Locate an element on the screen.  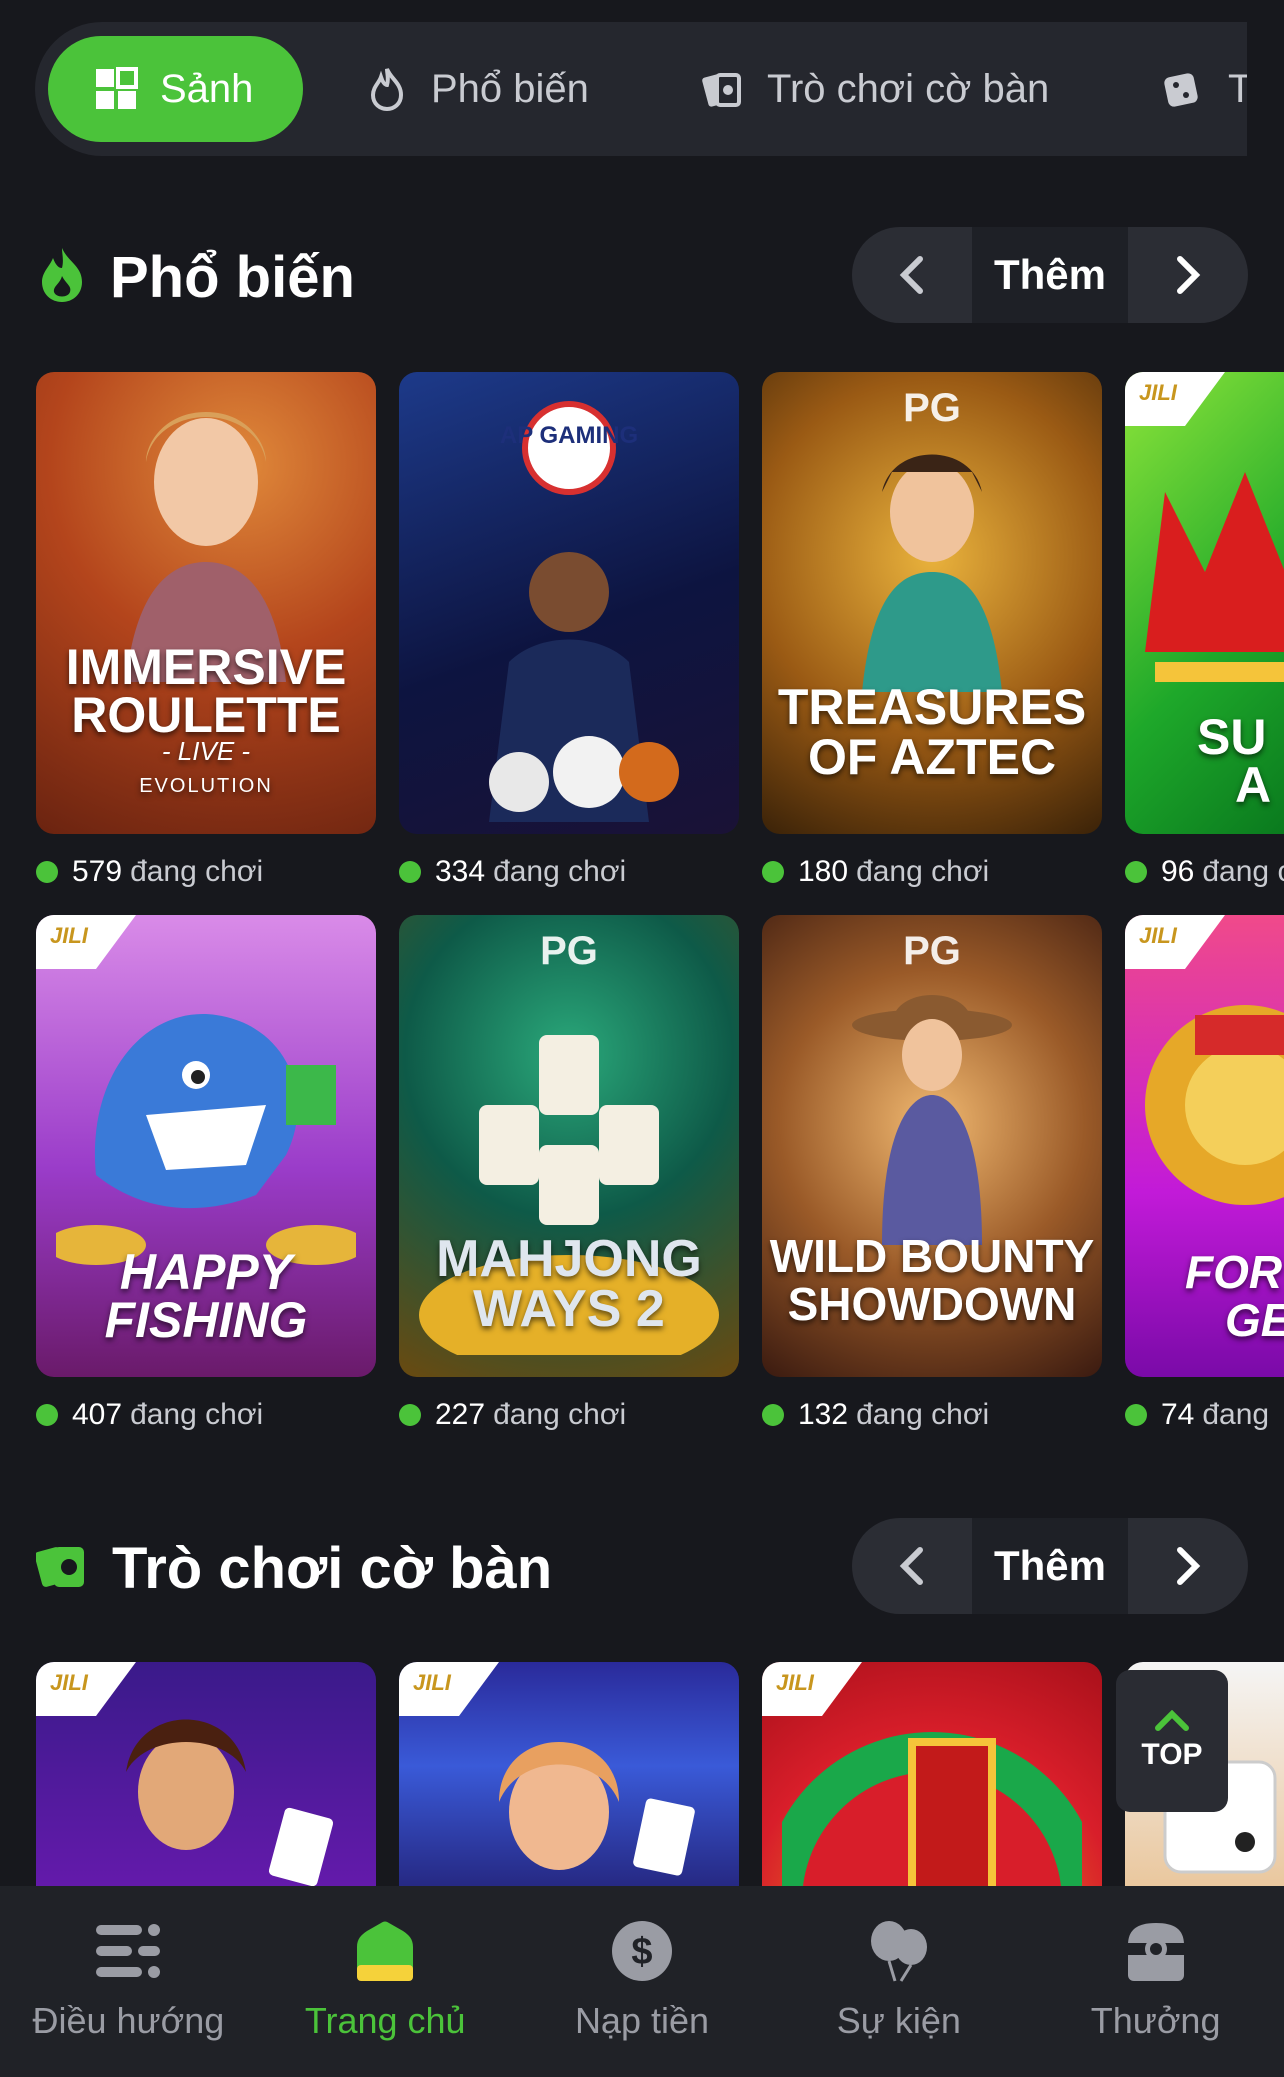
section-title: Phổ biến is located at coordinates (232, 277).